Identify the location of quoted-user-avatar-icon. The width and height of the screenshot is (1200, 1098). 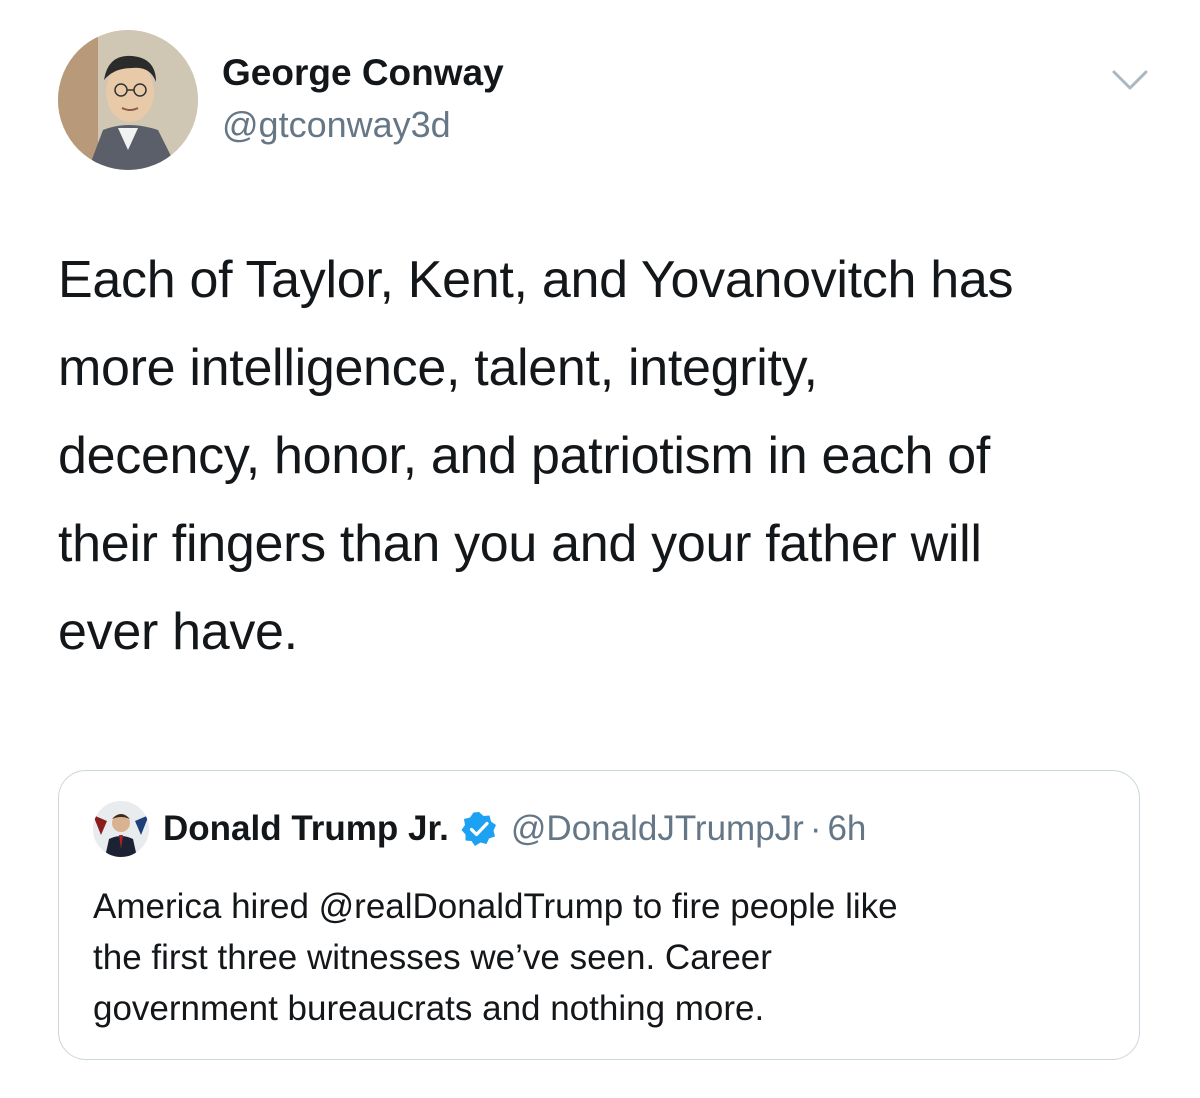
(121, 829).